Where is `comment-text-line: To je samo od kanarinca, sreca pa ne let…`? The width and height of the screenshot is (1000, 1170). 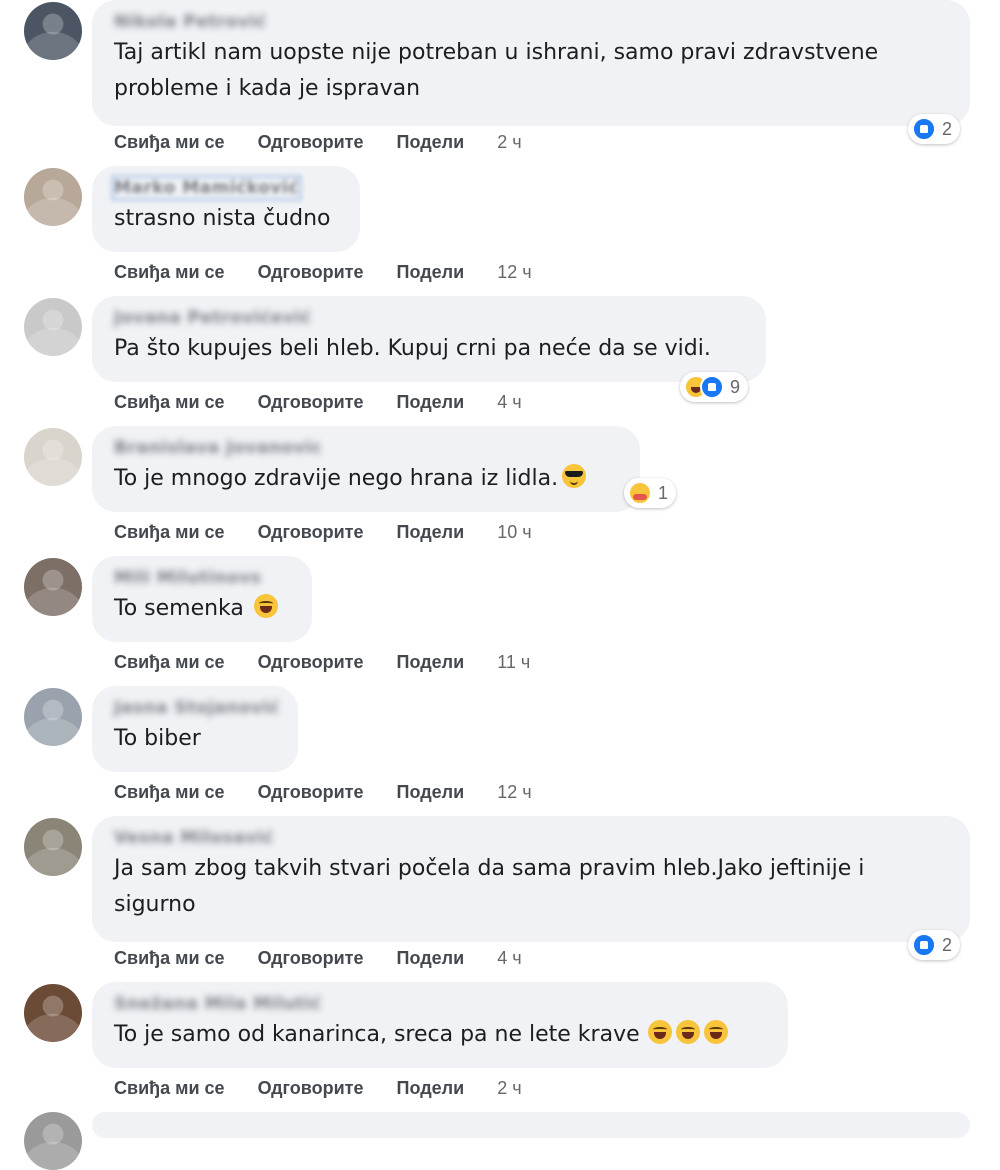
comment-text-line: To je samo od kanarinca, sreca pa ne let… is located at coordinates (377, 1034).